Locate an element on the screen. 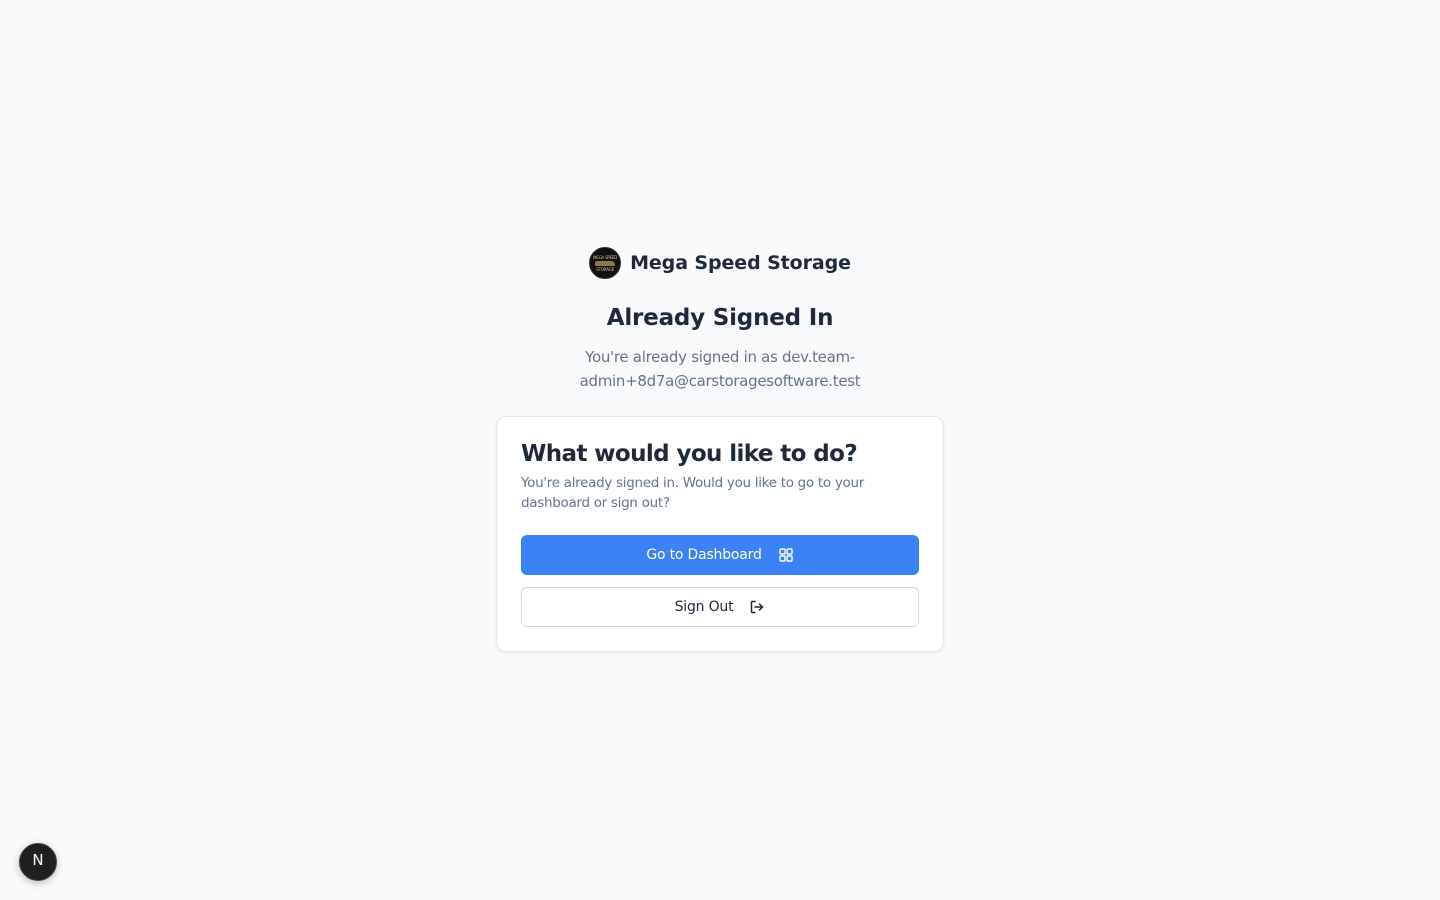 The image size is (1440, 900). card-title: What would you like to do? is located at coordinates (689, 454).